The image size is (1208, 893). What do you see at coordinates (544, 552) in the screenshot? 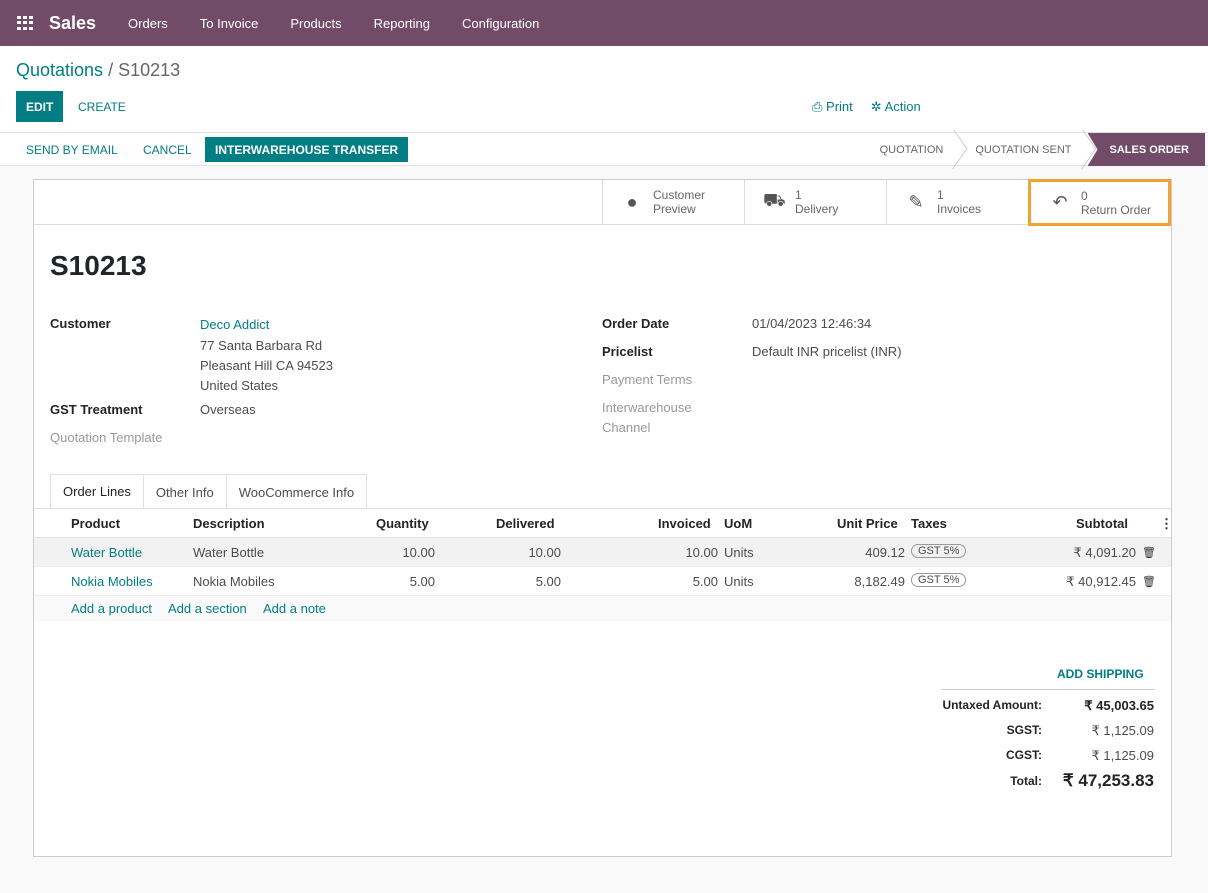
I see `row-delivered: 10.00` at bounding box center [544, 552].